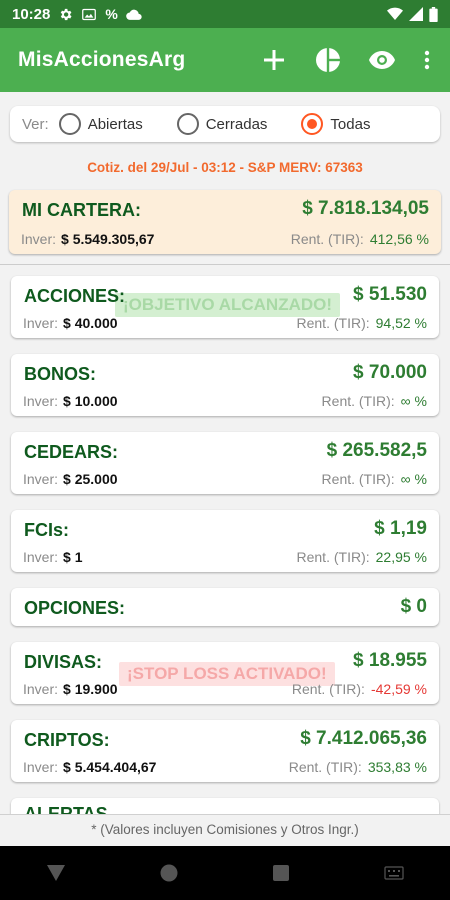  What do you see at coordinates (63, 662) in the screenshot?
I see `card-title: DIVISAS:` at bounding box center [63, 662].